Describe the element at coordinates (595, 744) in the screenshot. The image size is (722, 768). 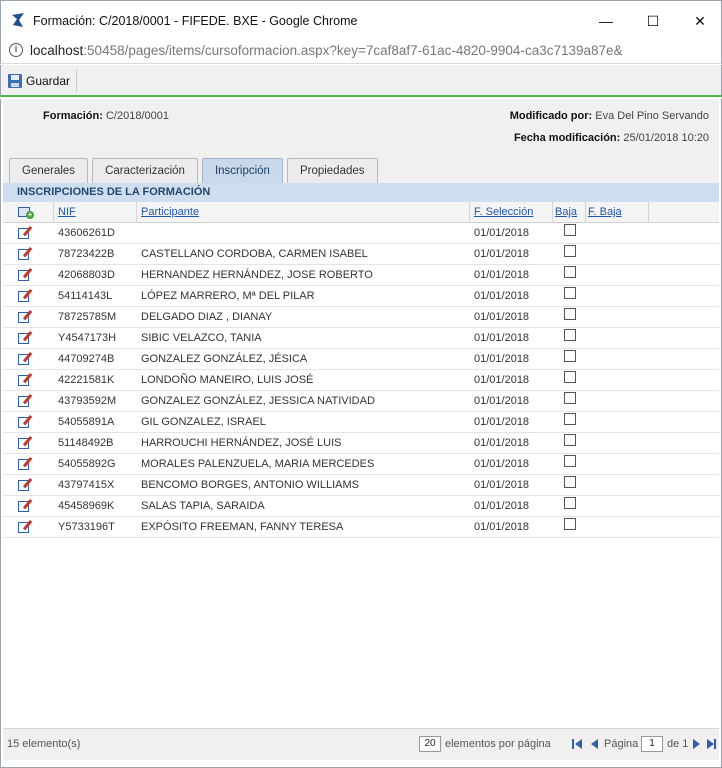
I see `previous-page-icon` at that location.